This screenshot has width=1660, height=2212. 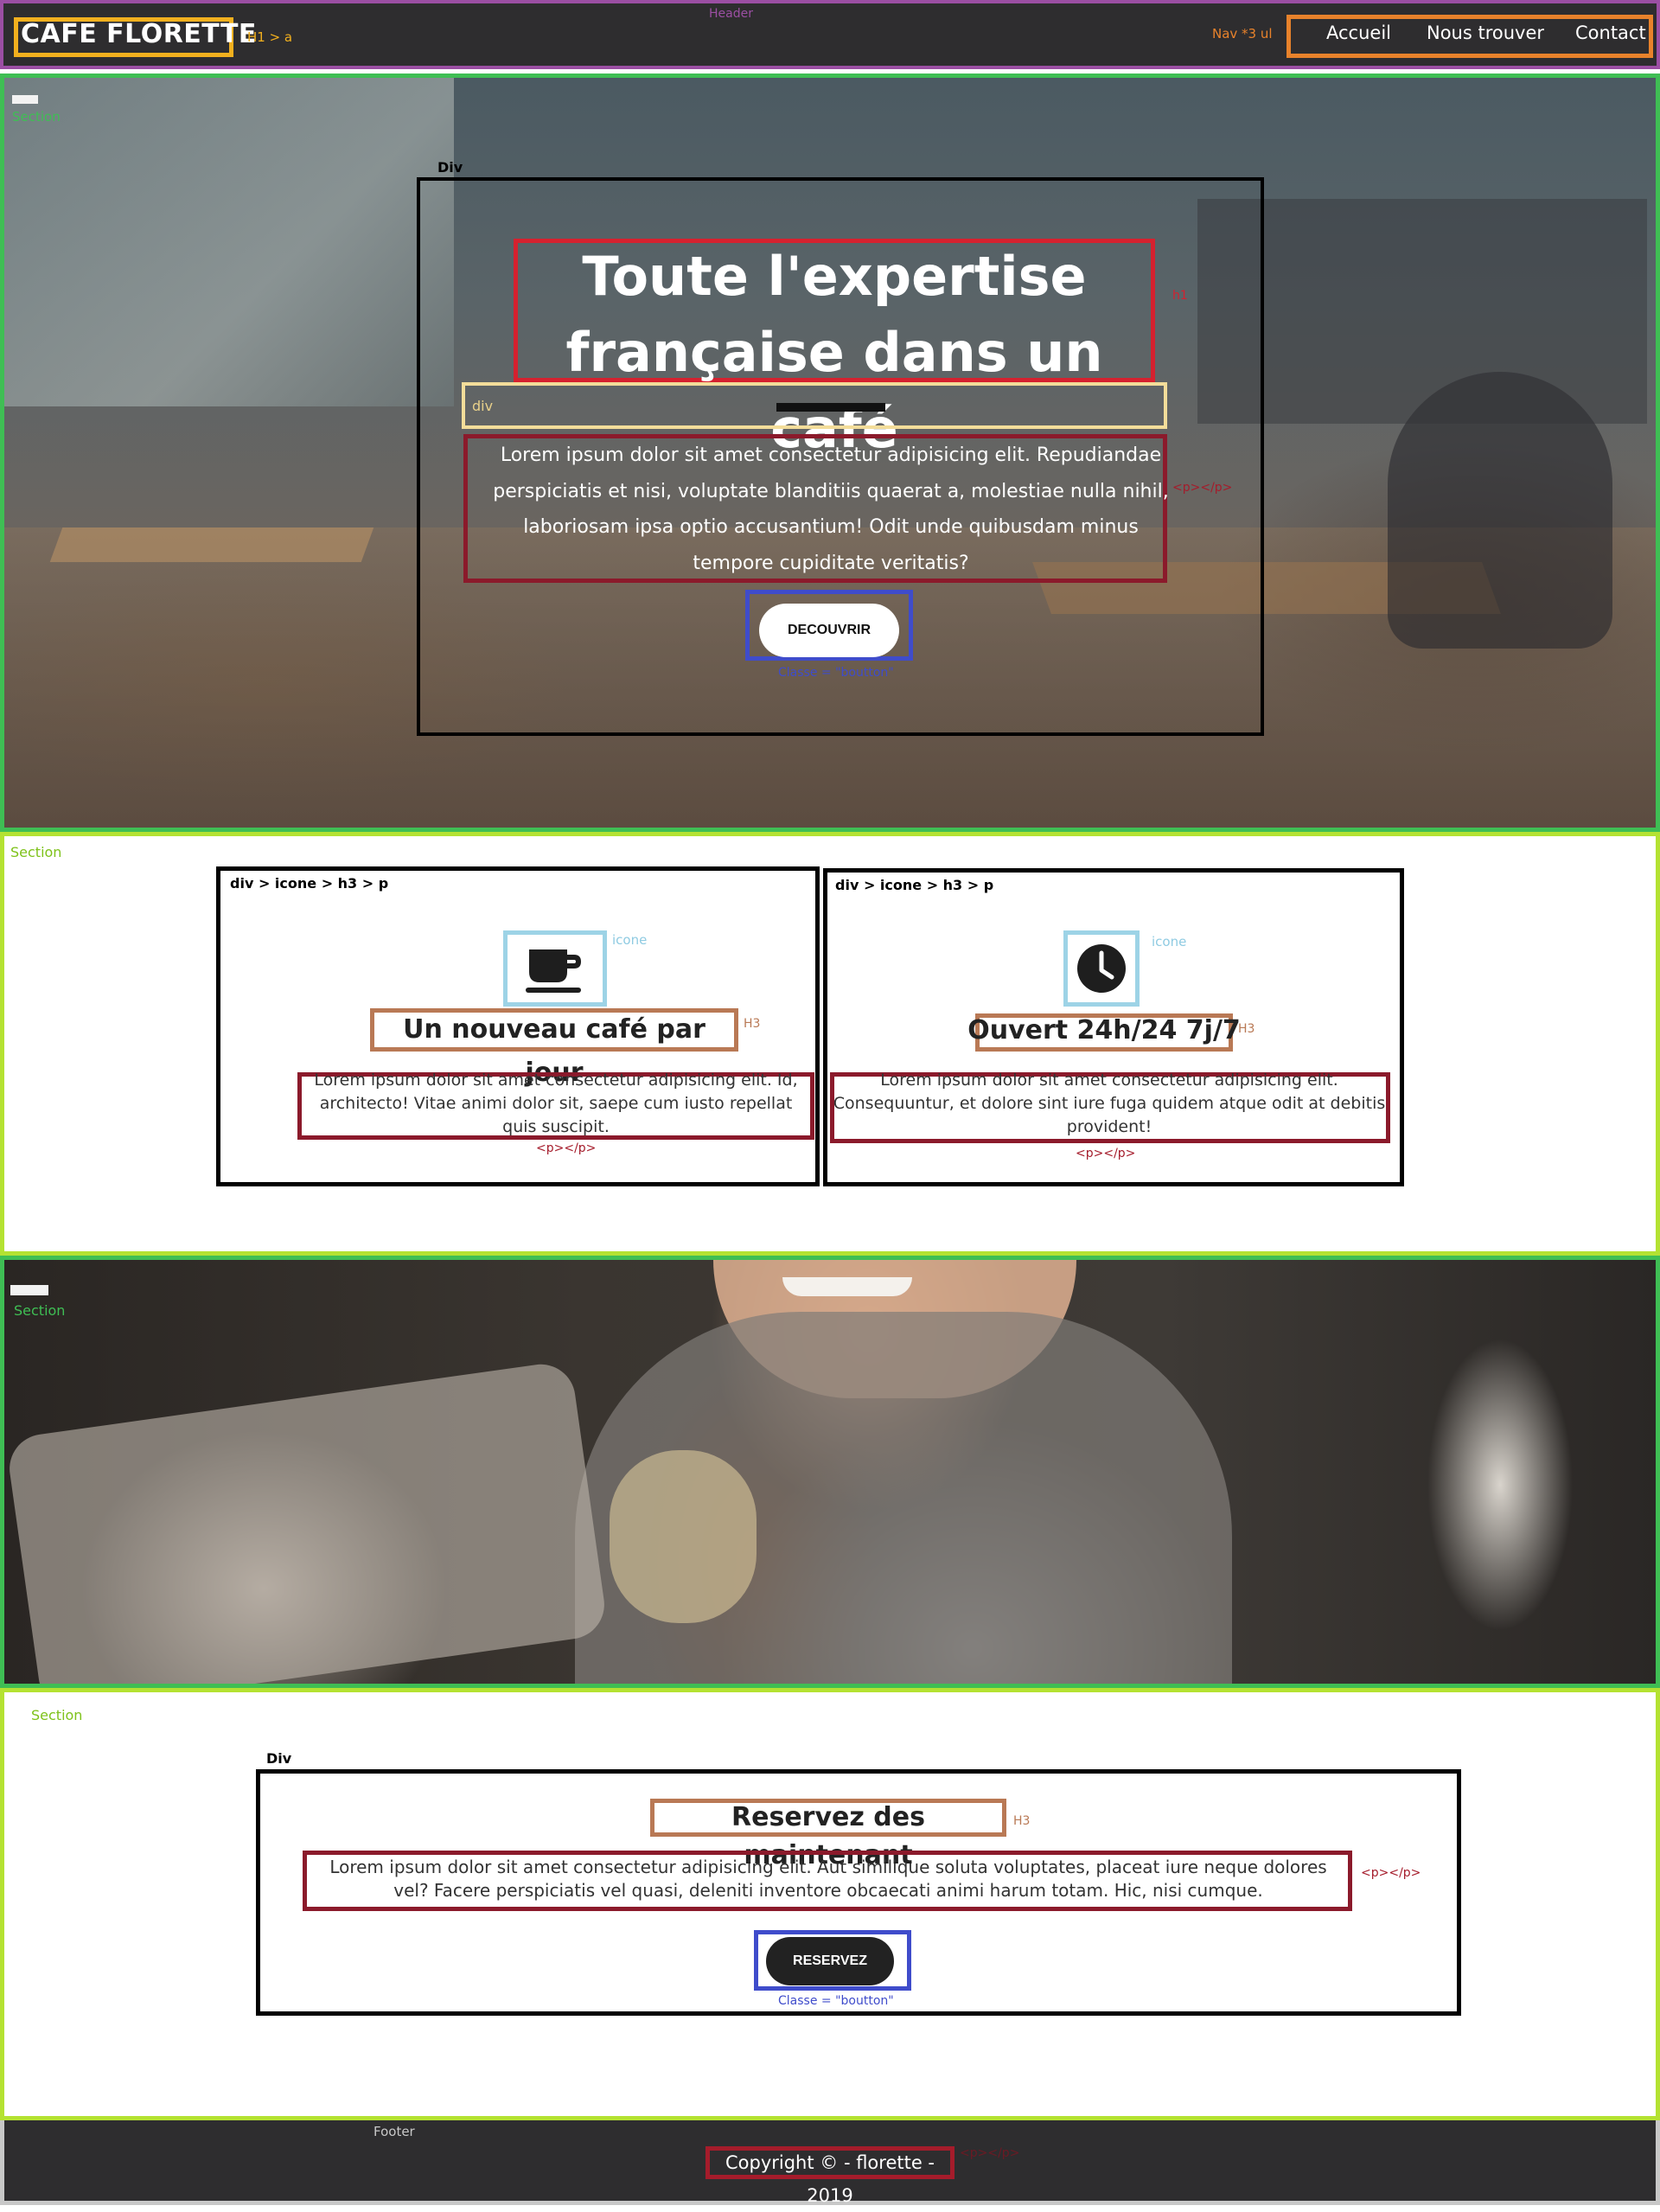 I want to click on discover-button: DECOUVRIR, so click(x=829, y=630).